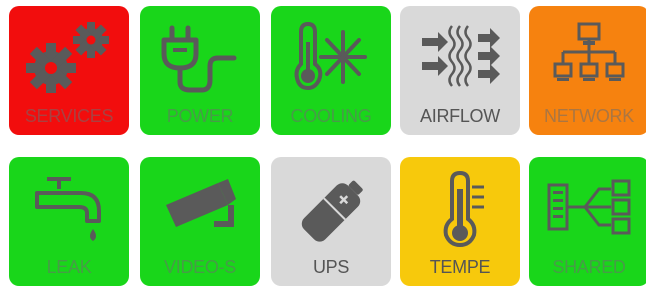 The image size is (646, 291). I want to click on tile-temperature: TEMPE, so click(460, 221).